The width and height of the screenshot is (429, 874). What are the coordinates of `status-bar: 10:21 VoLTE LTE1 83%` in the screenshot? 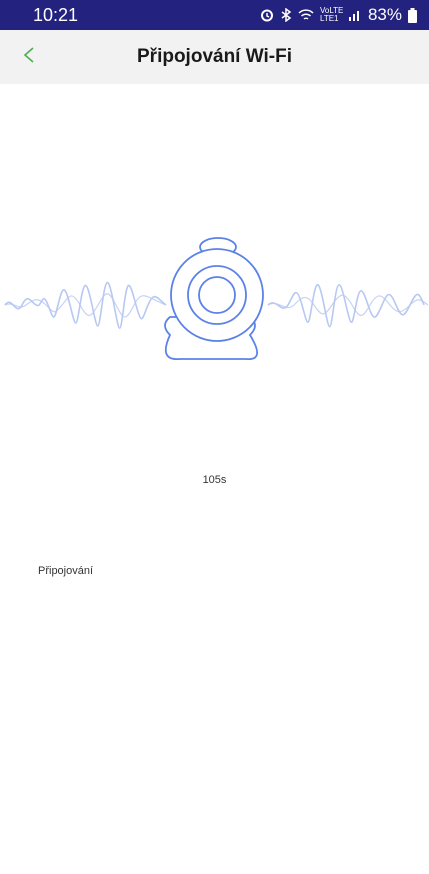 It's located at (214, 15).